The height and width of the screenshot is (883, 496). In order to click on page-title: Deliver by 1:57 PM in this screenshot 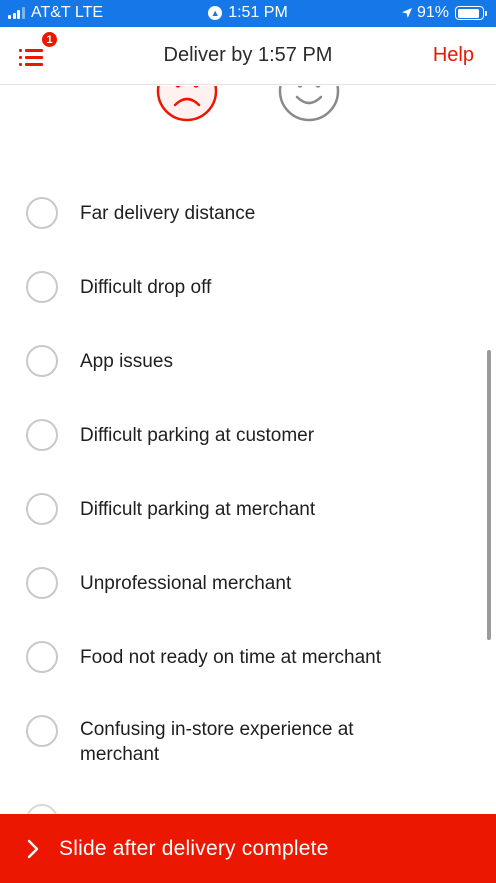, I will do `click(248, 55)`.